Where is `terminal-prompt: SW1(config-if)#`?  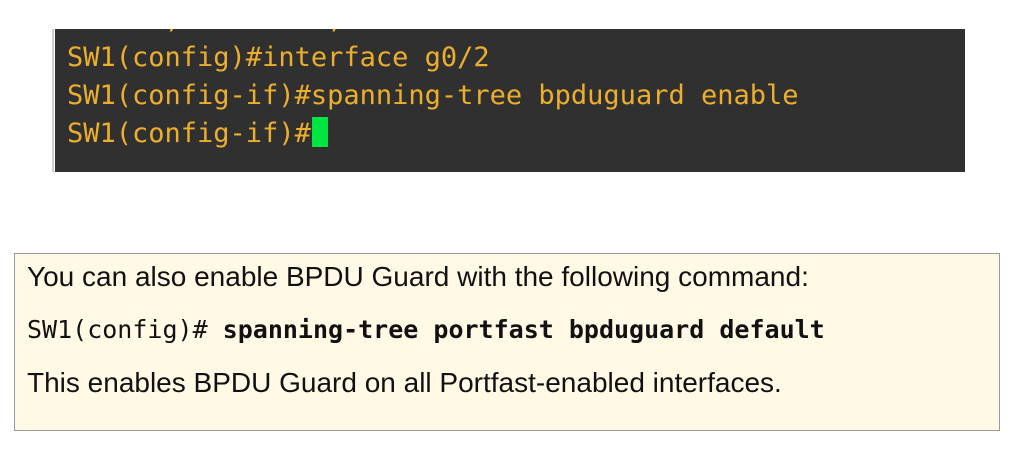 terminal-prompt: SW1(config-if)# is located at coordinates (189, 133).